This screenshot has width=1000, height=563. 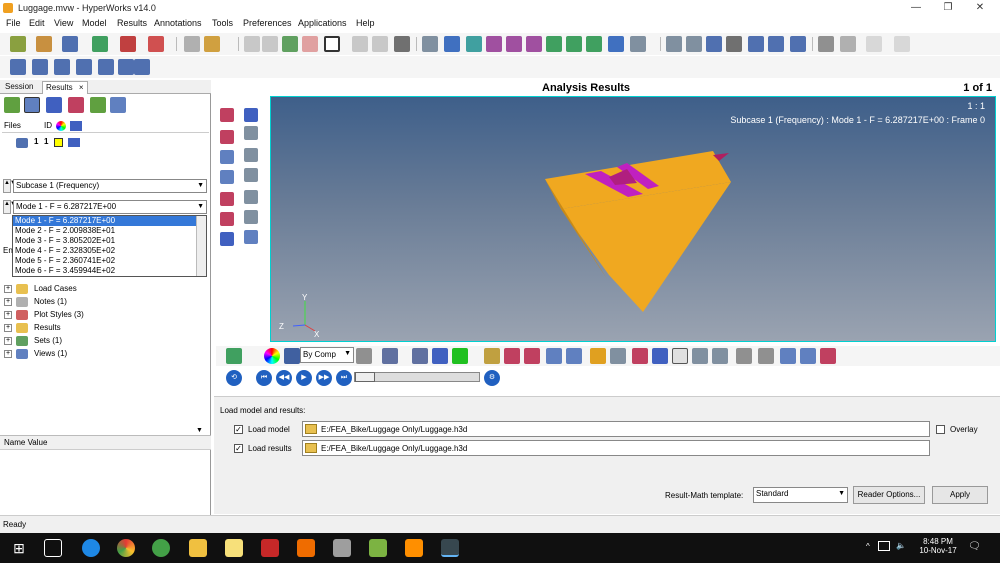 What do you see at coordinates (720, 356) in the screenshot?
I see `measure-tool-icon` at bounding box center [720, 356].